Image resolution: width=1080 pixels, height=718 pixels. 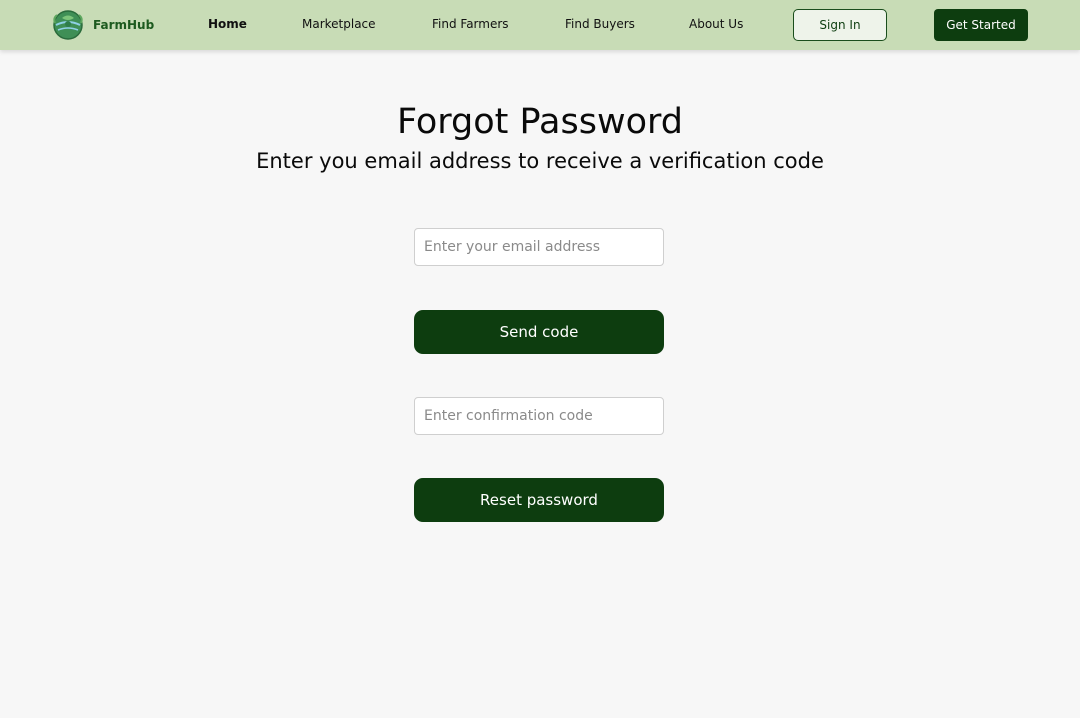 What do you see at coordinates (600, 24) in the screenshot?
I see `nav-link-find-buyers: Find Buyers` at bounding box center [600, 24].